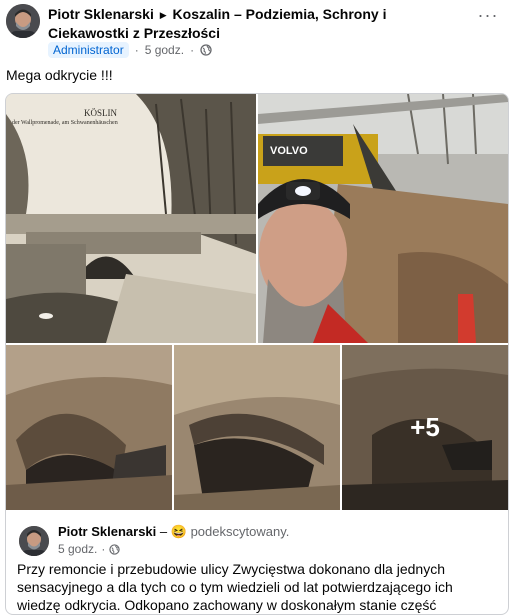  What do you see at coordinates (88, 50) in the screenshot?
I see `role-badge: Administrator` at bounding box center [88, 50].